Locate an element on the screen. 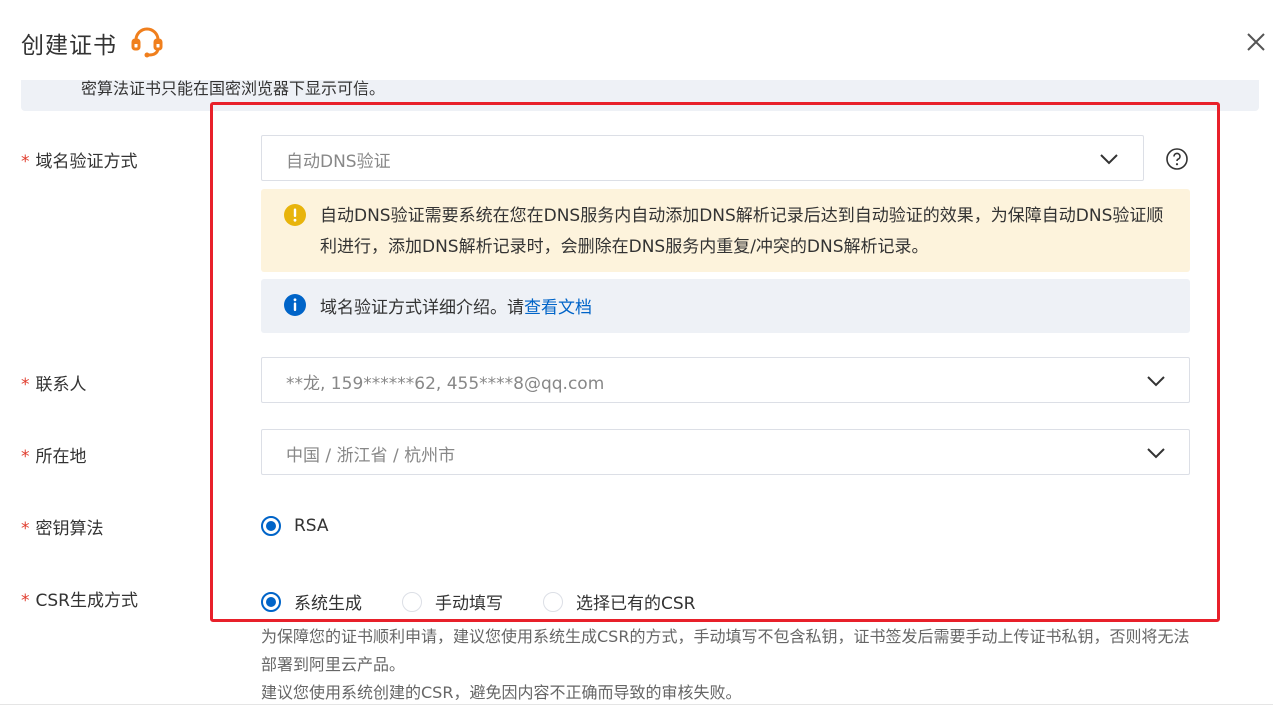 The width and height of the screenshot is (1273, 707). verify-info-text: 域名验证方式详细介绍。请 is located at coordinates (422, 308).